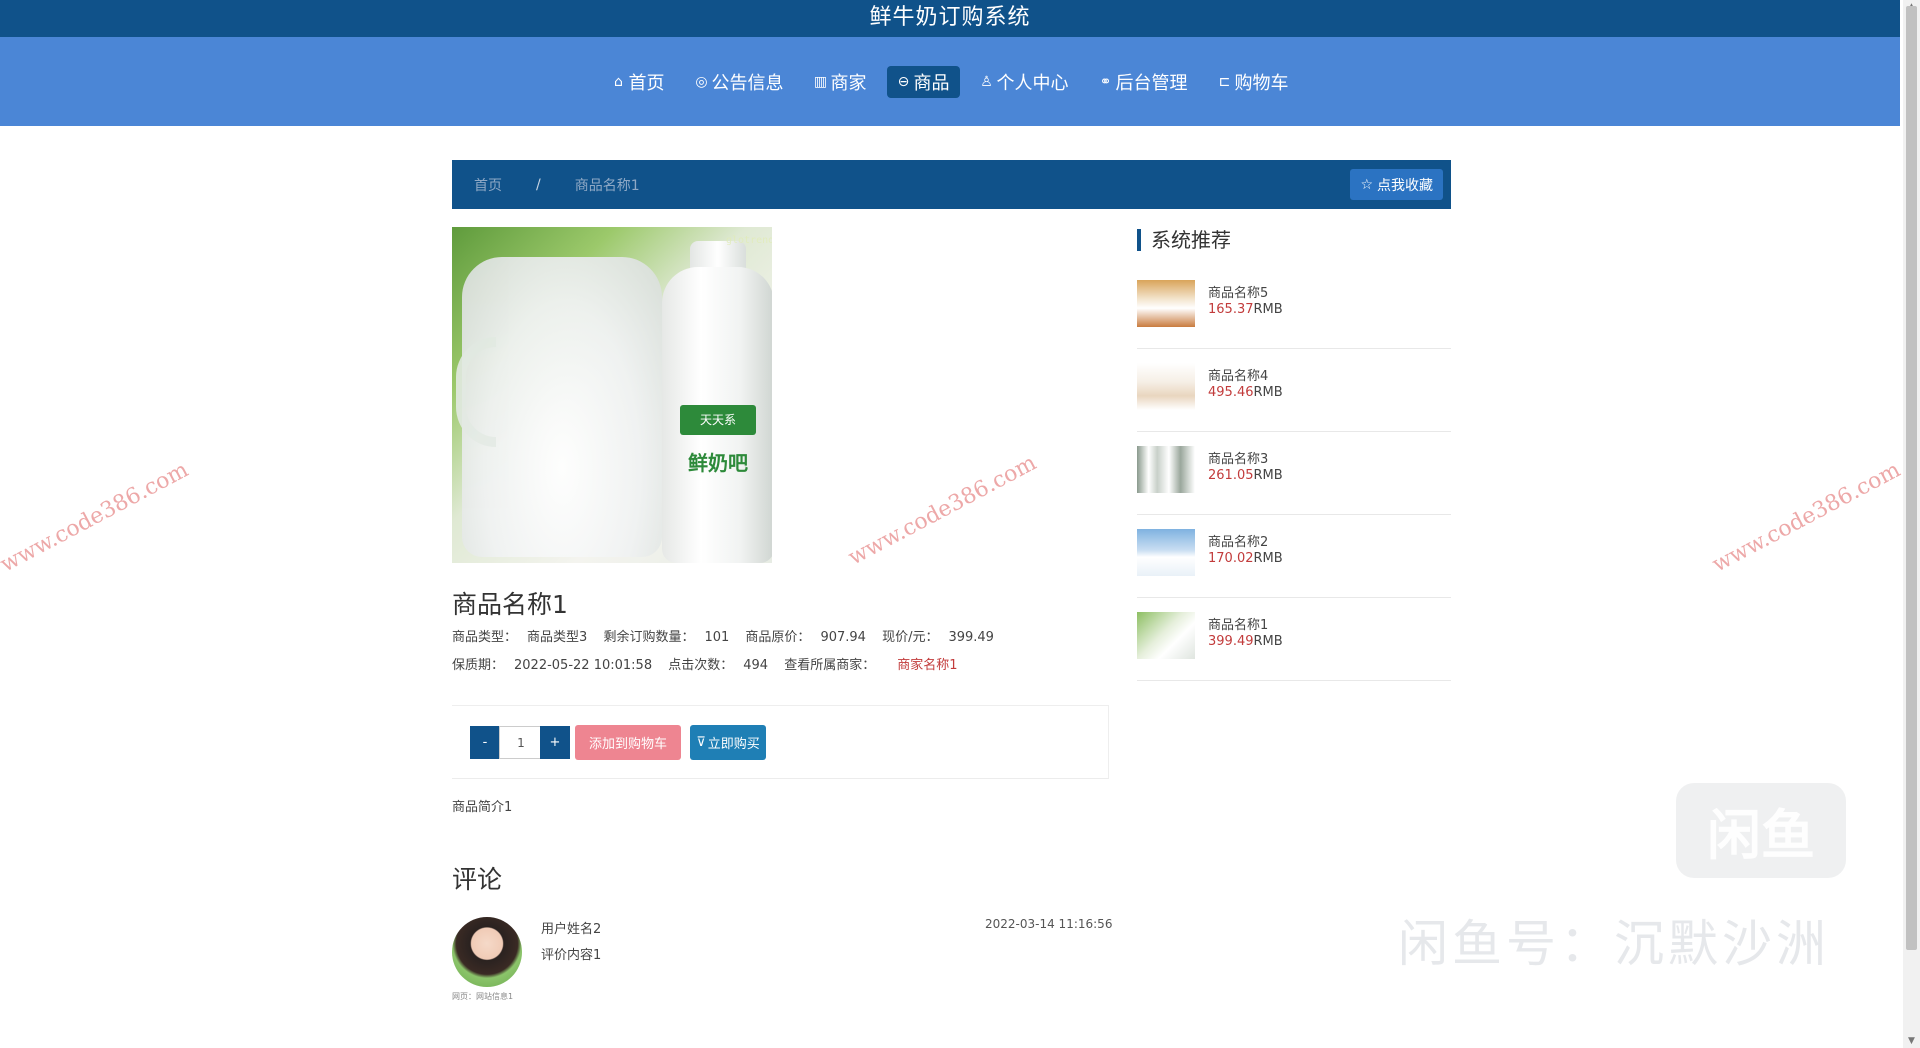 Image resolution: width=1920 pixels, height=1048 pixels. Describe the element at coordinates (1245, 309) in the screenshot. I see `recommend-price: 165.37RMB` at that location.